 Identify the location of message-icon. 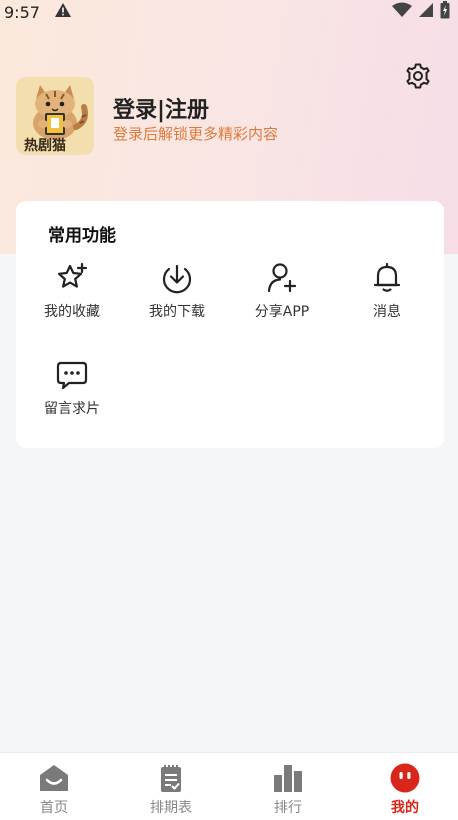
(72, 375).